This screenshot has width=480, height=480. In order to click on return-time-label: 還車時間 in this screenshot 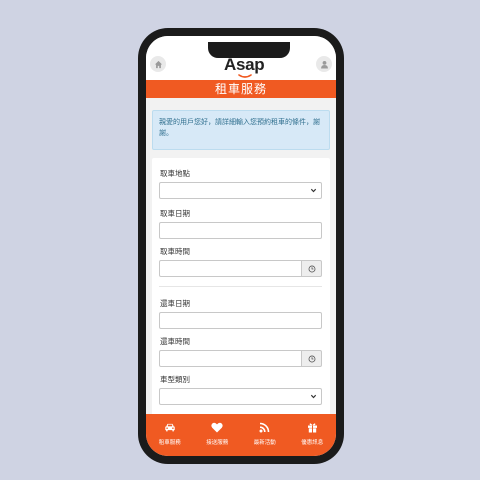, I will do `click(175, 341)`.